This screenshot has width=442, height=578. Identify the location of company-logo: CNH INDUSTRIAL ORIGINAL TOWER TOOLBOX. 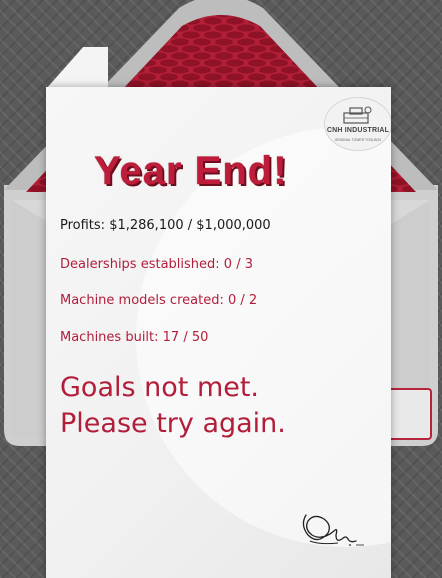
(357, 124).